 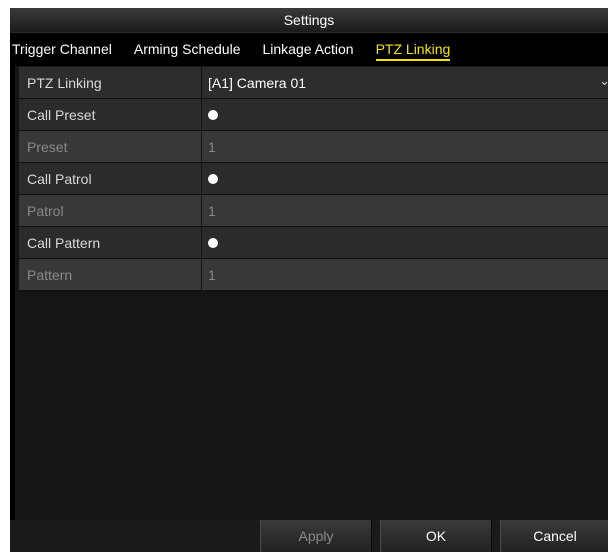 I want to click on call-preset-checkbox, so click(x=213, y=114).